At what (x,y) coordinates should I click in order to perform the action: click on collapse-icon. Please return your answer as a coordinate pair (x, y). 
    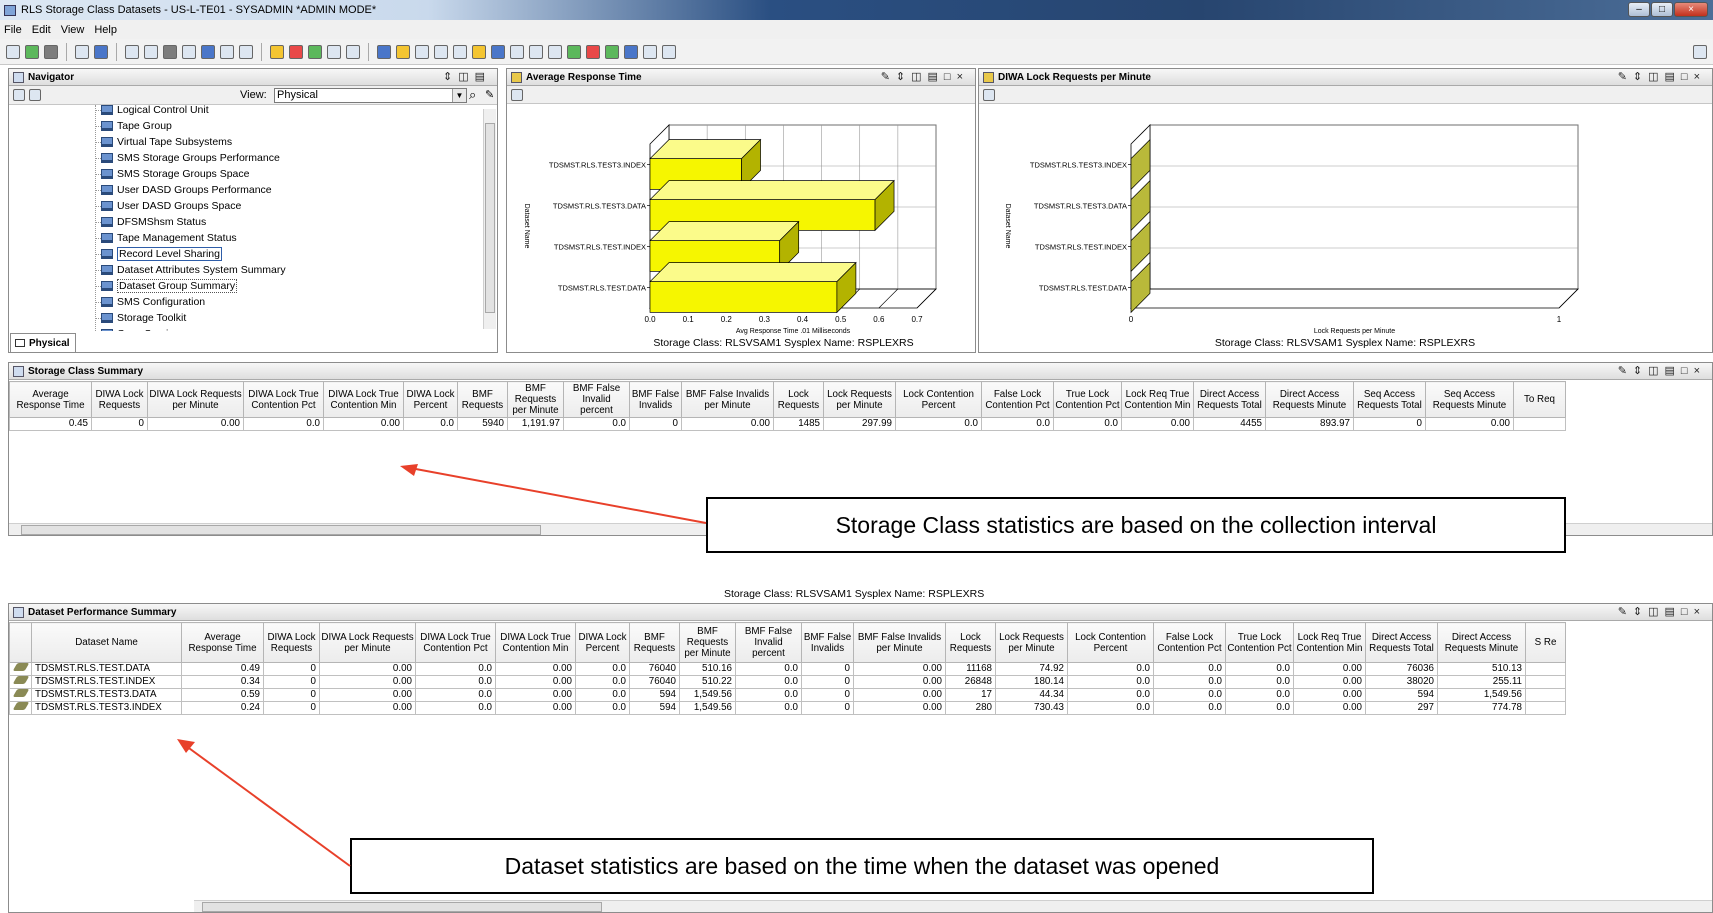
    Looking at the image, I should click on (35, 95).